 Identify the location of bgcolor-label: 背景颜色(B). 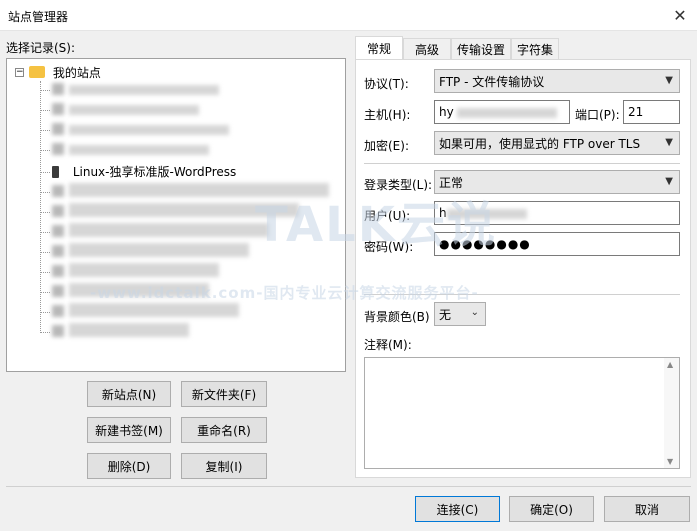
(397, 317).